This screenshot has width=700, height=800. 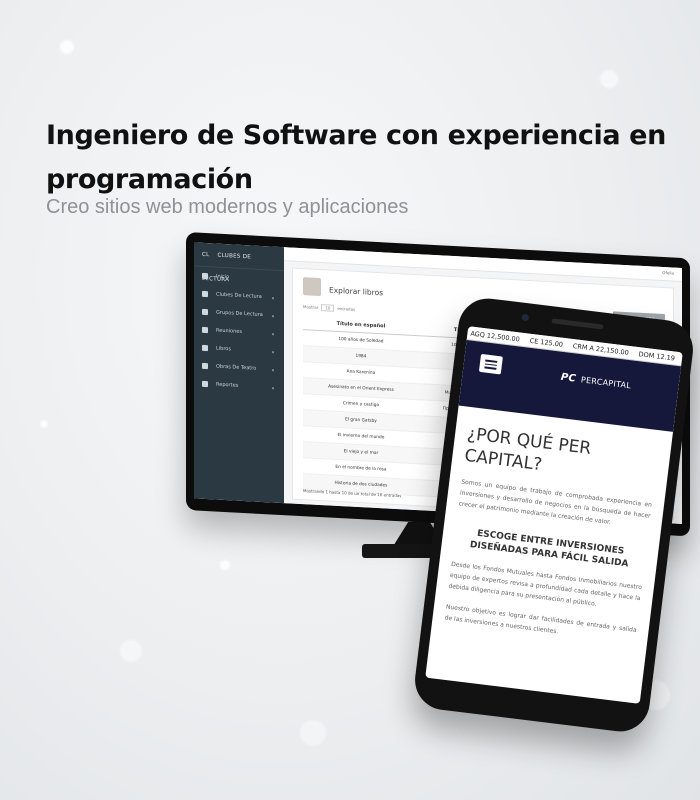 I want to click on sidebar-item-label: Reuniones, so click(x=229, y=331).